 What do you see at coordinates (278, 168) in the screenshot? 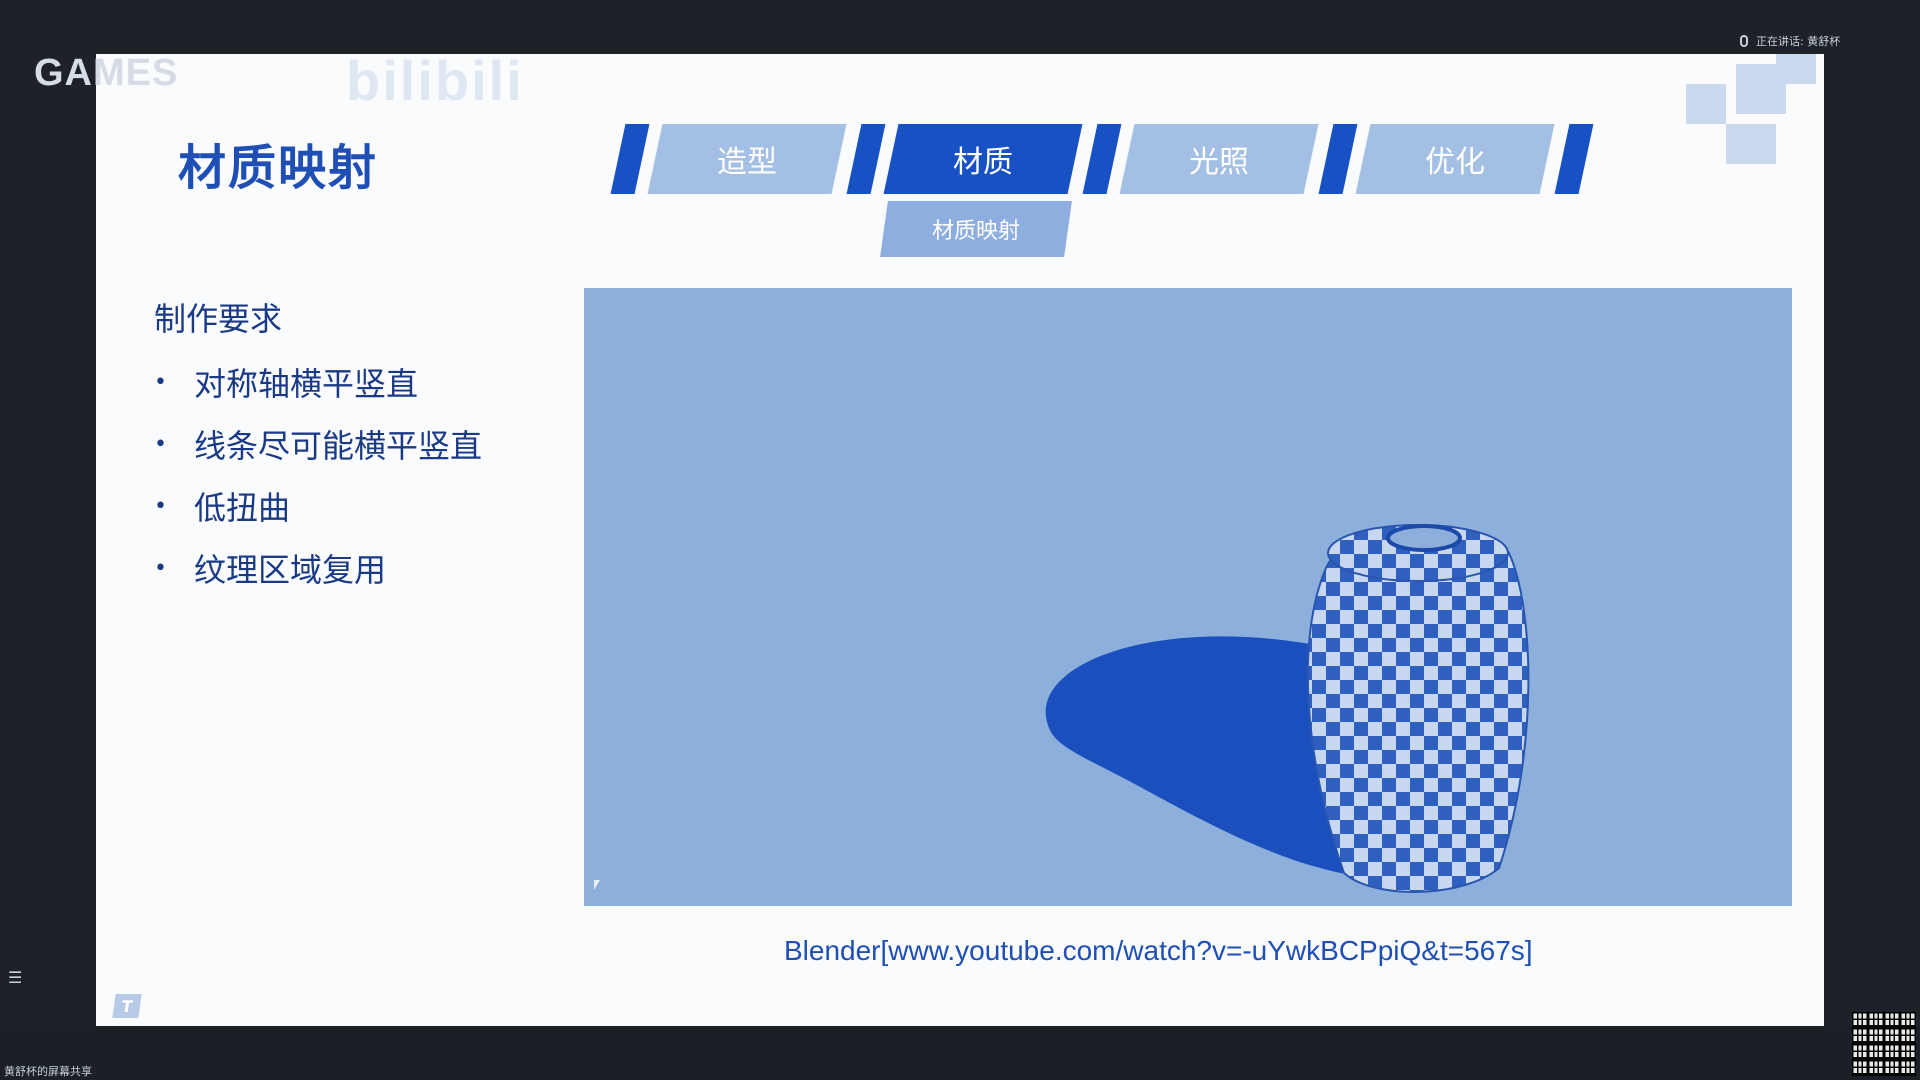
I see `slide-title: 材质映射` at bounding box center [278, 168].